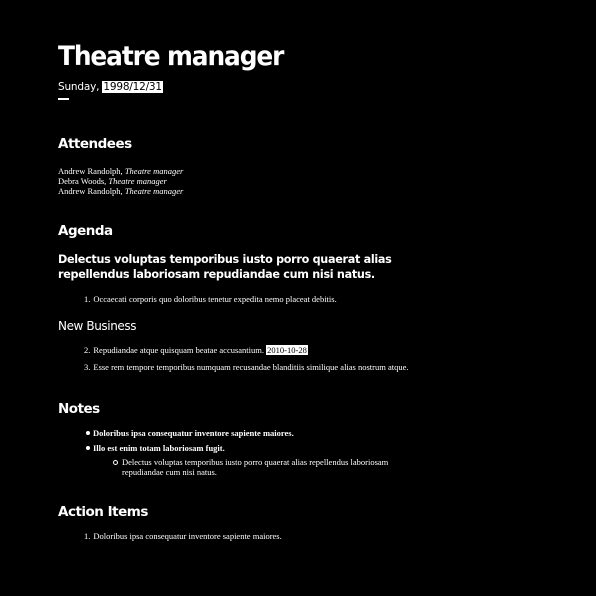 This screenshot has height=596, width=596. I want to click on attendee-name: Debra Woods,, so click(82, 181).